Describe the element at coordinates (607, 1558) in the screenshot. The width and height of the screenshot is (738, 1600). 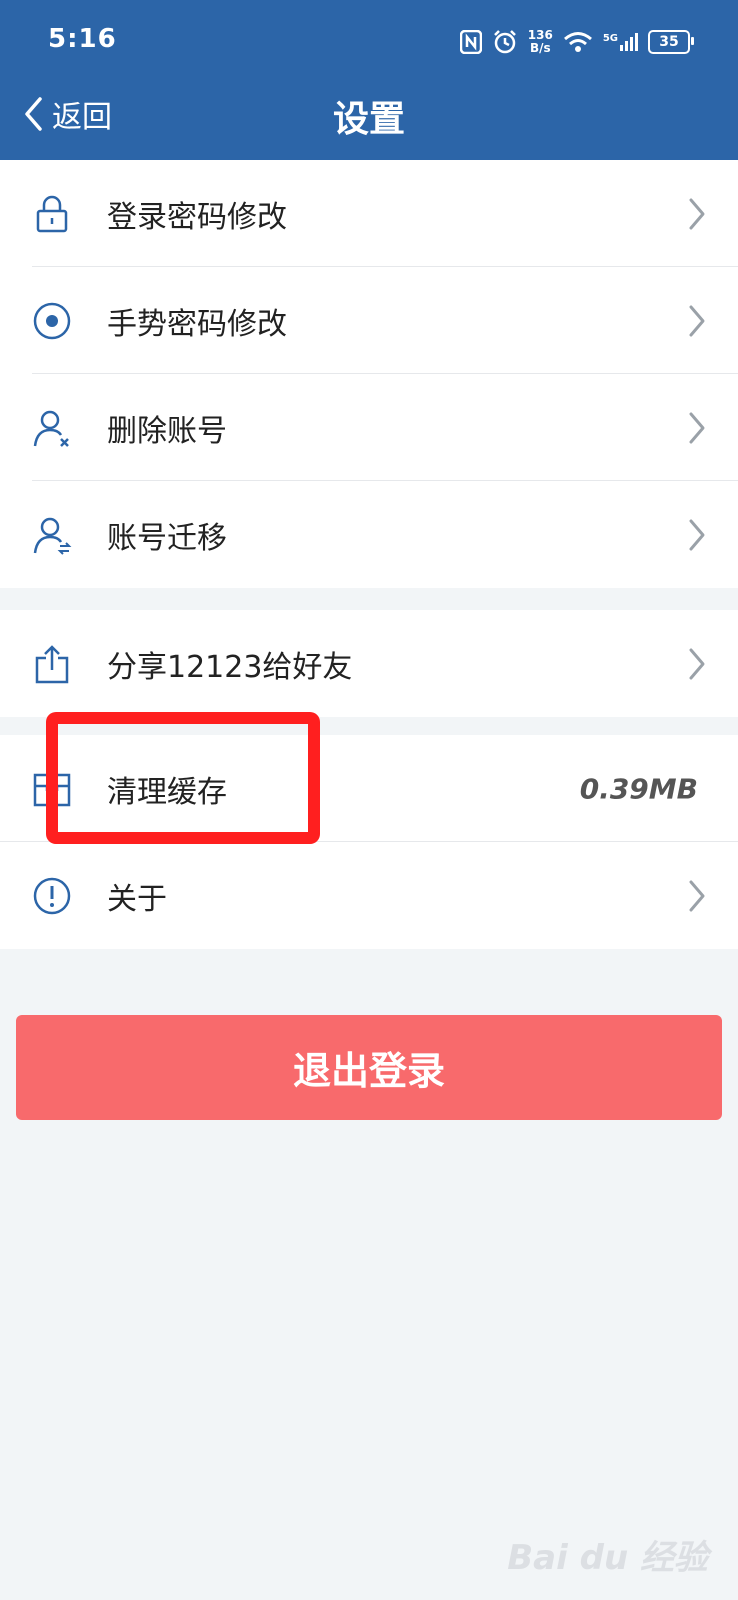
I see `baidu-watermark: Bai du 经验` at that location.